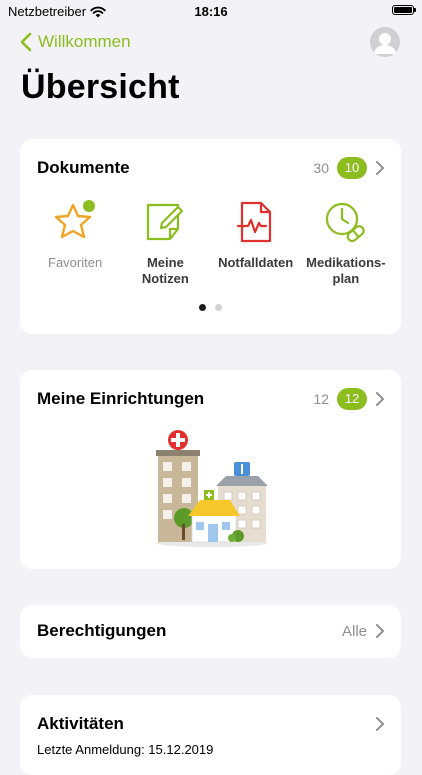  I want to click on battery-level, so click(403, 10).